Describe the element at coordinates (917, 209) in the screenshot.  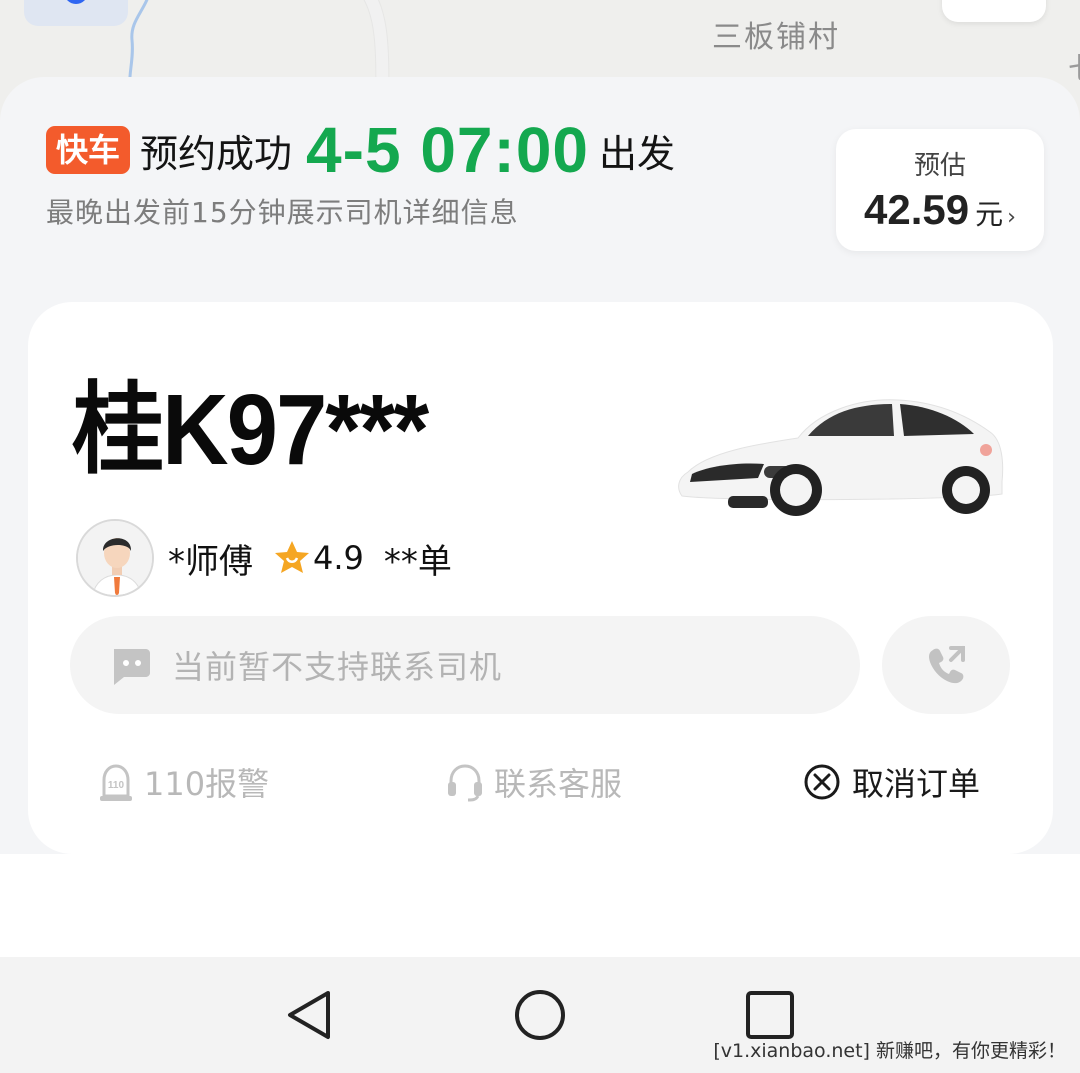
I see `estimate-amount: 42.59` at that location.